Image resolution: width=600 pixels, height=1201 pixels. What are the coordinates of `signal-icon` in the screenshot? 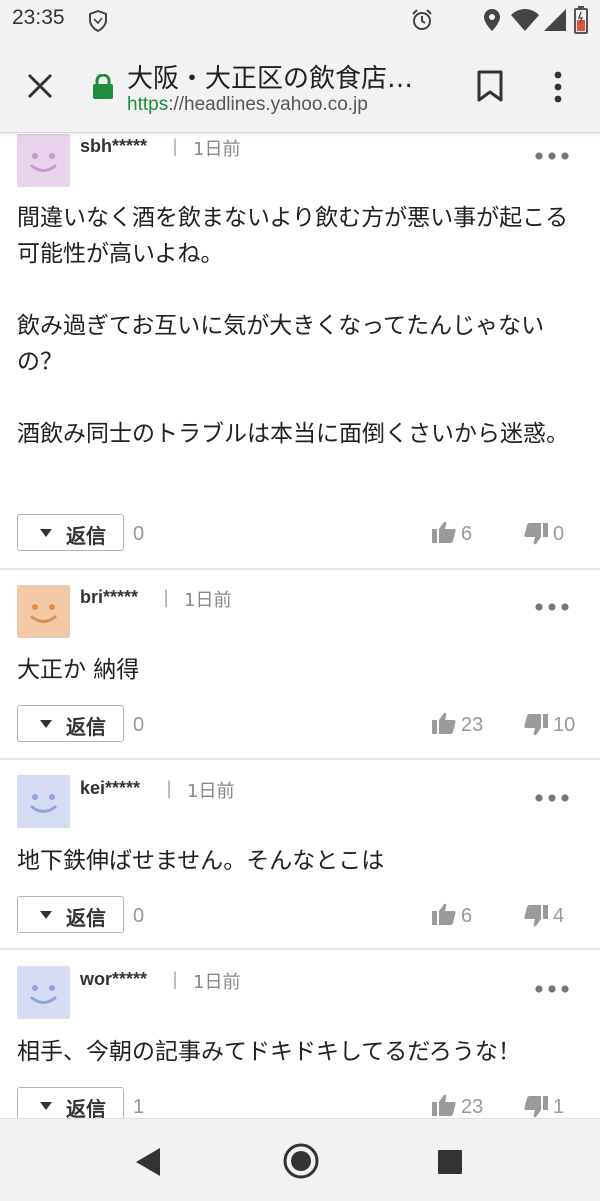 It's located at (555, 22).